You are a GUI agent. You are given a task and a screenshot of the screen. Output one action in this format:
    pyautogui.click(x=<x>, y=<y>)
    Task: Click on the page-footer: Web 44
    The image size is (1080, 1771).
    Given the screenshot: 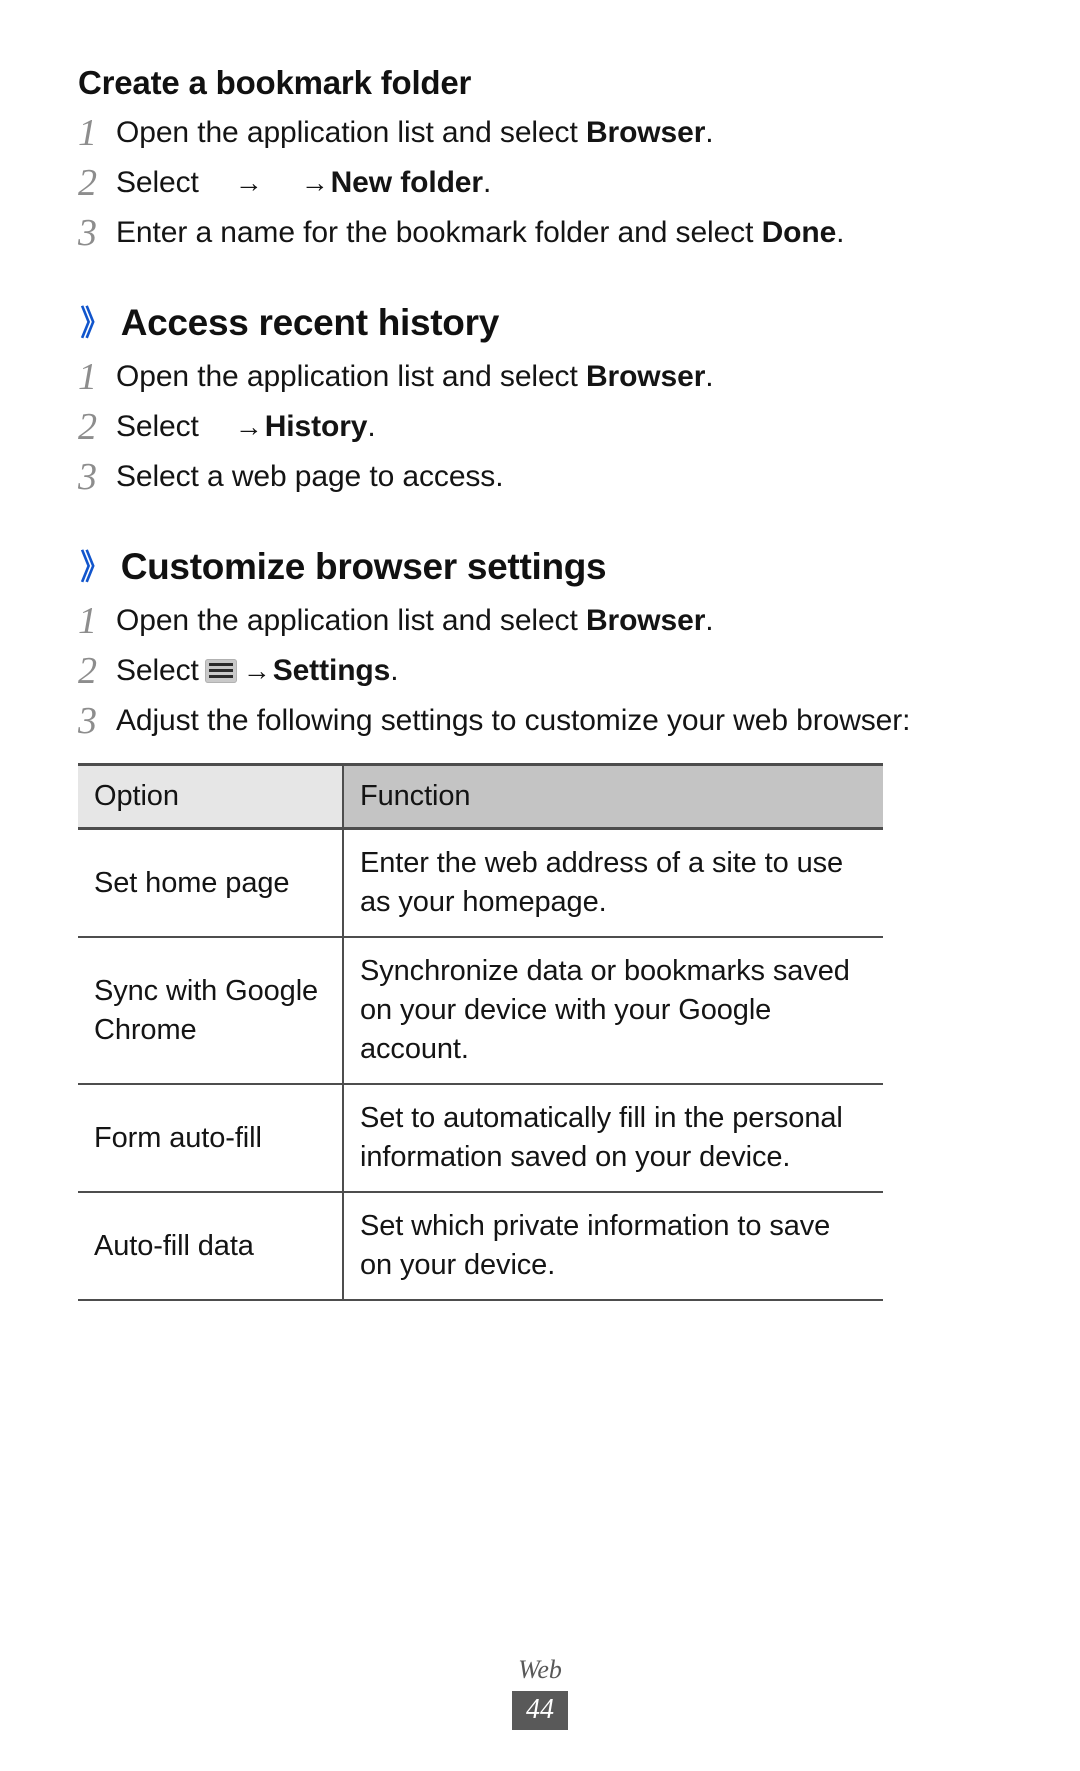 What is the action you would take?
    pyautogui.click(x=540, y=1692)
    